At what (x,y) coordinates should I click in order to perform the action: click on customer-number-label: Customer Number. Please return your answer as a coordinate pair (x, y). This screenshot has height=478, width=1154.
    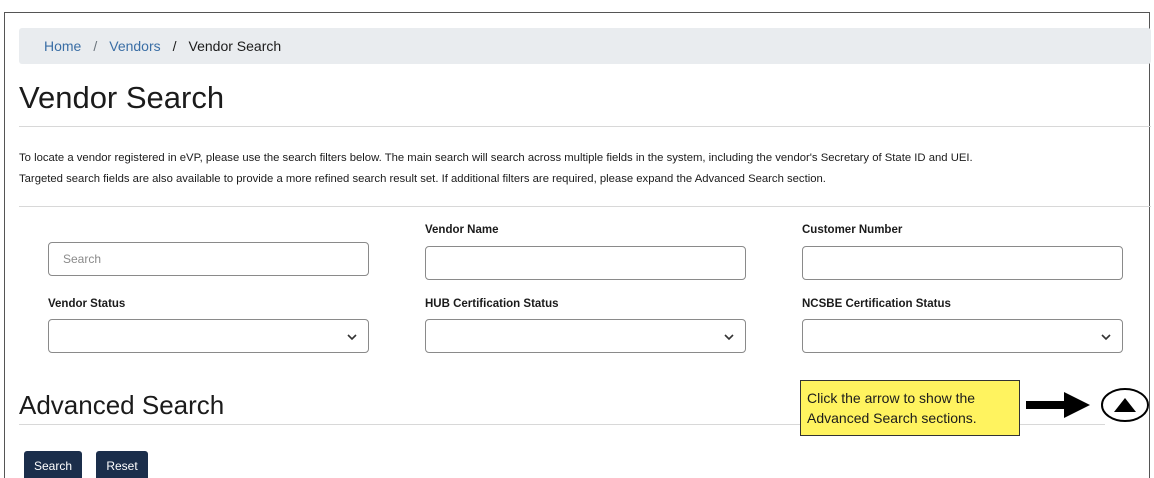
    Looking at the image, I should click on (852, 230).